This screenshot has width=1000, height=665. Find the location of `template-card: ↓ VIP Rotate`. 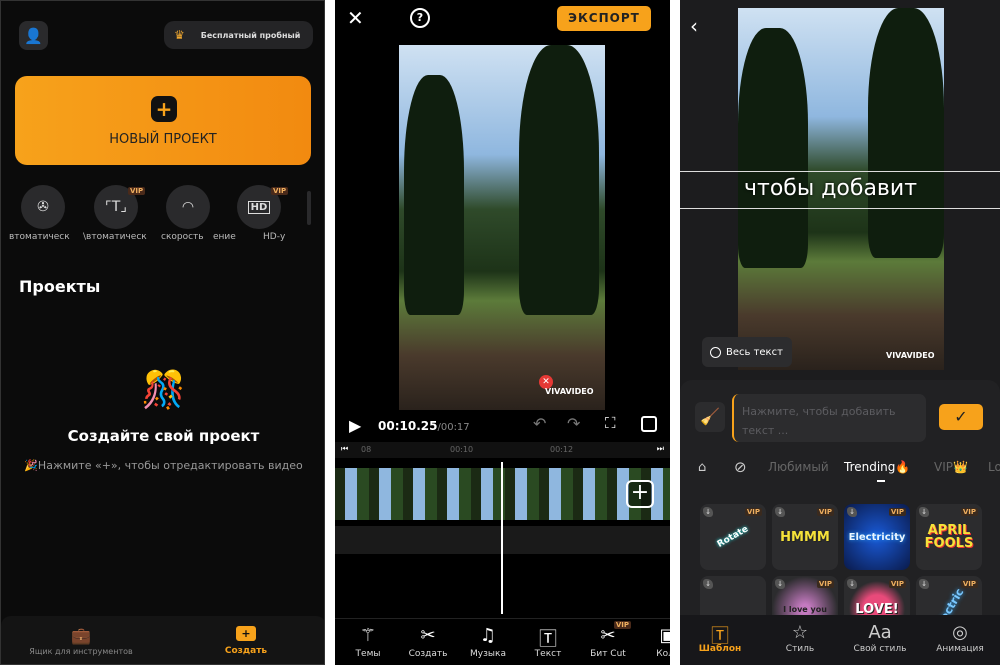

template-card: ↓ VIP Rotate is located at coordinates (733, 537).